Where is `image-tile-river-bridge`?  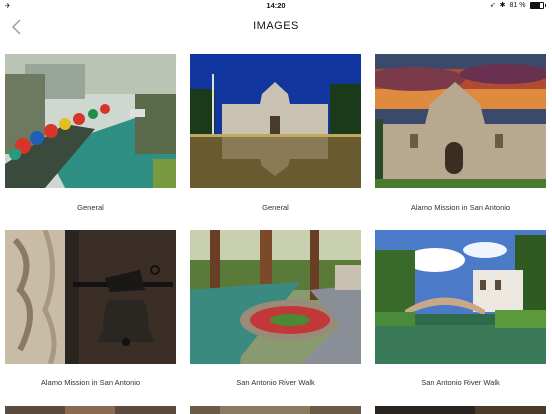
image-tile-river-bridge is located at coordinates (460, 297).